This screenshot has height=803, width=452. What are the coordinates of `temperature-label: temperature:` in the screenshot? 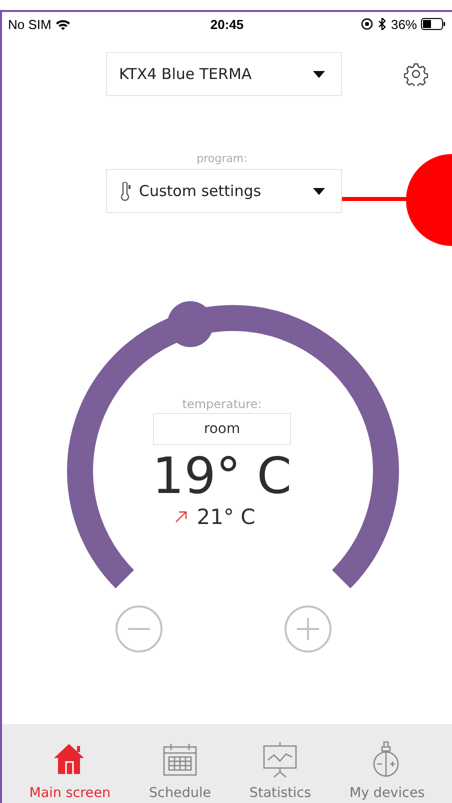 It's located at (222, 404).